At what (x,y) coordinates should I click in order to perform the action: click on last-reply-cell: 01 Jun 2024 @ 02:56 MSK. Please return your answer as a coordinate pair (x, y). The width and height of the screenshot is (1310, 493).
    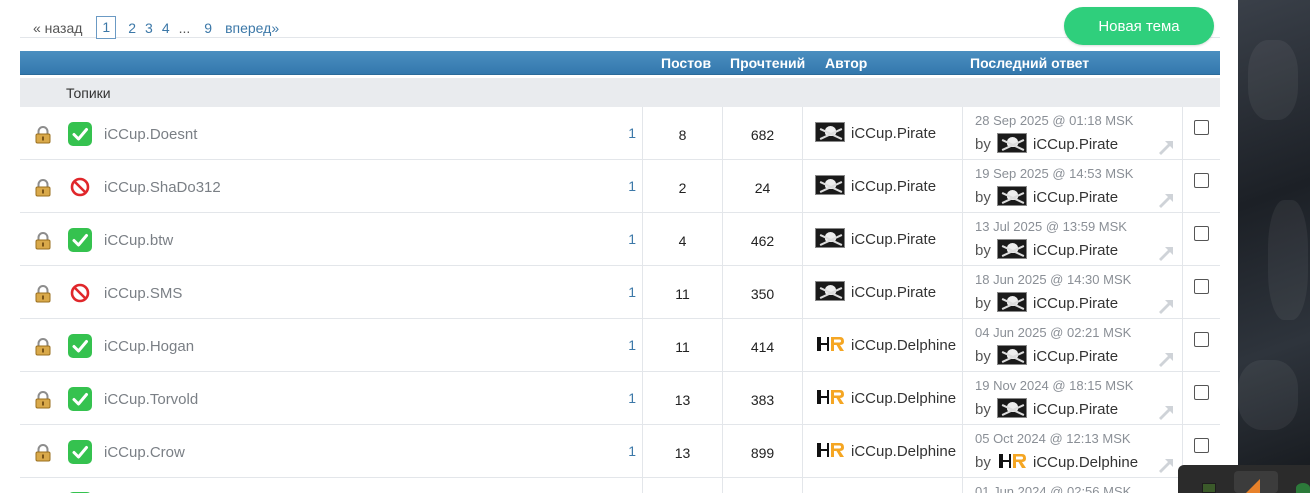
    Looking at the image, I should click on (1072, 485).